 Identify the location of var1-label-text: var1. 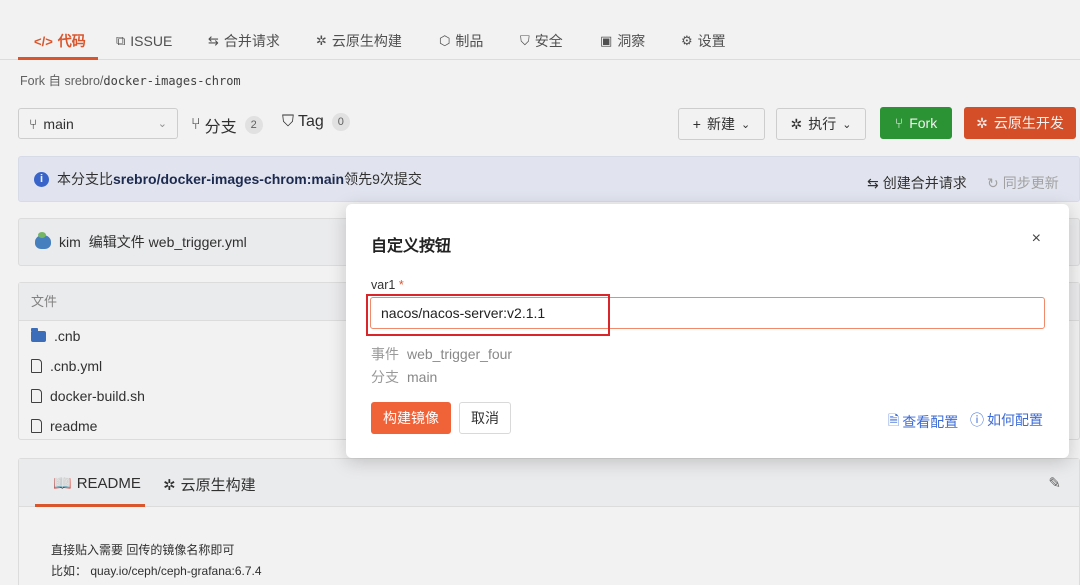
(383, 285).